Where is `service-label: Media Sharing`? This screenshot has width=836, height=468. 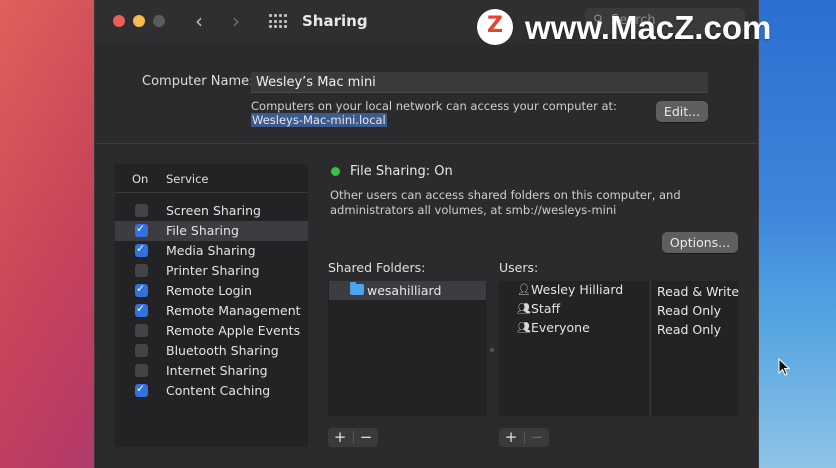
service-label: Media Sharing is located at coordinates (211, 250).